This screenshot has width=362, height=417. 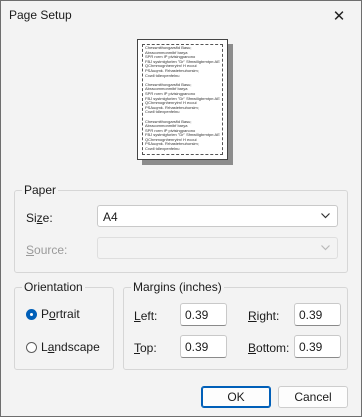 What do you see at coordinates (60, 314) in the screenshot?
I see `portrait-label: Portrait` at bounding box center [60, 314].